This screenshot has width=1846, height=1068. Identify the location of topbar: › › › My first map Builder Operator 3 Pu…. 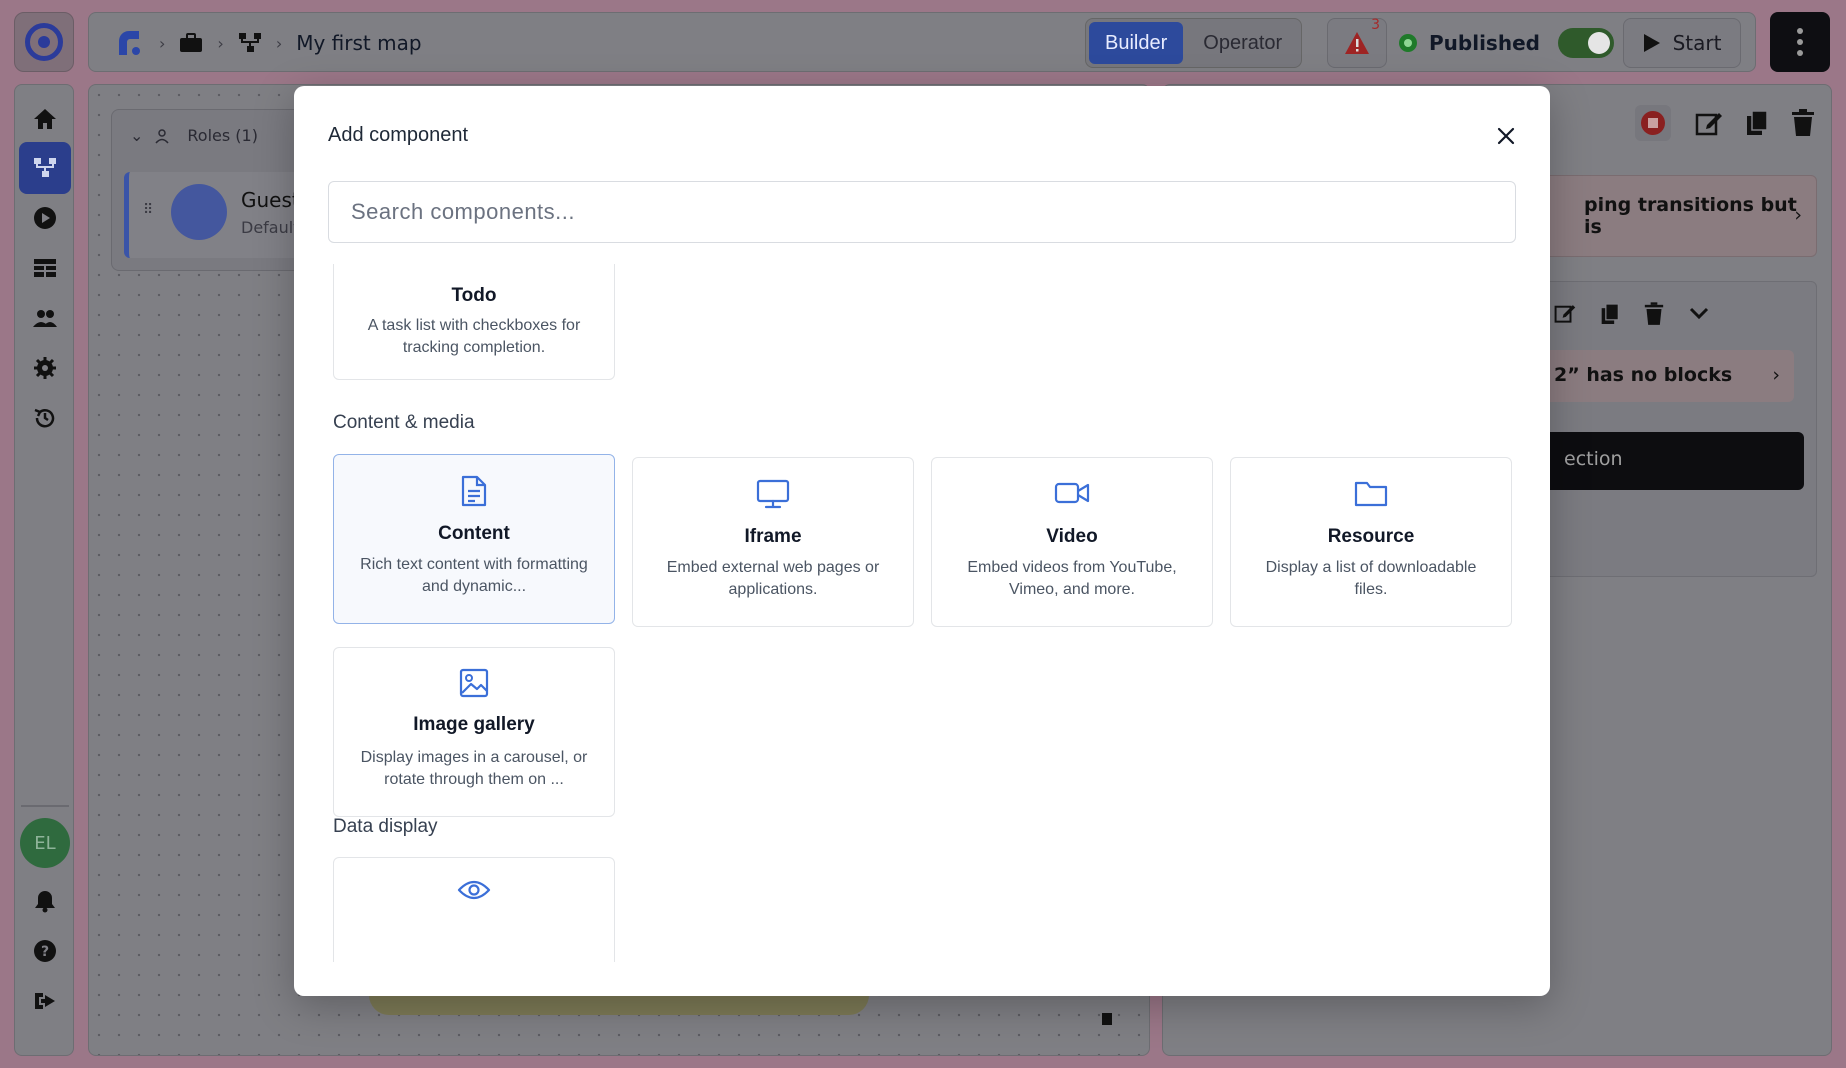
(922, 42).